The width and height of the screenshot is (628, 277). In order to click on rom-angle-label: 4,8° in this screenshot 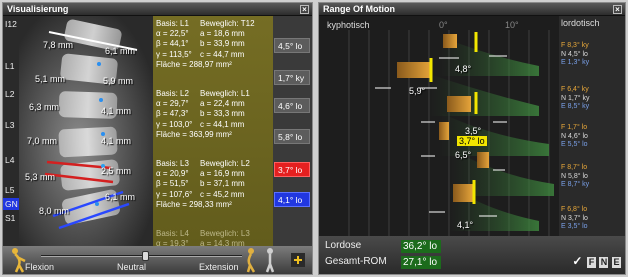, I will do `click(463, 69)`.